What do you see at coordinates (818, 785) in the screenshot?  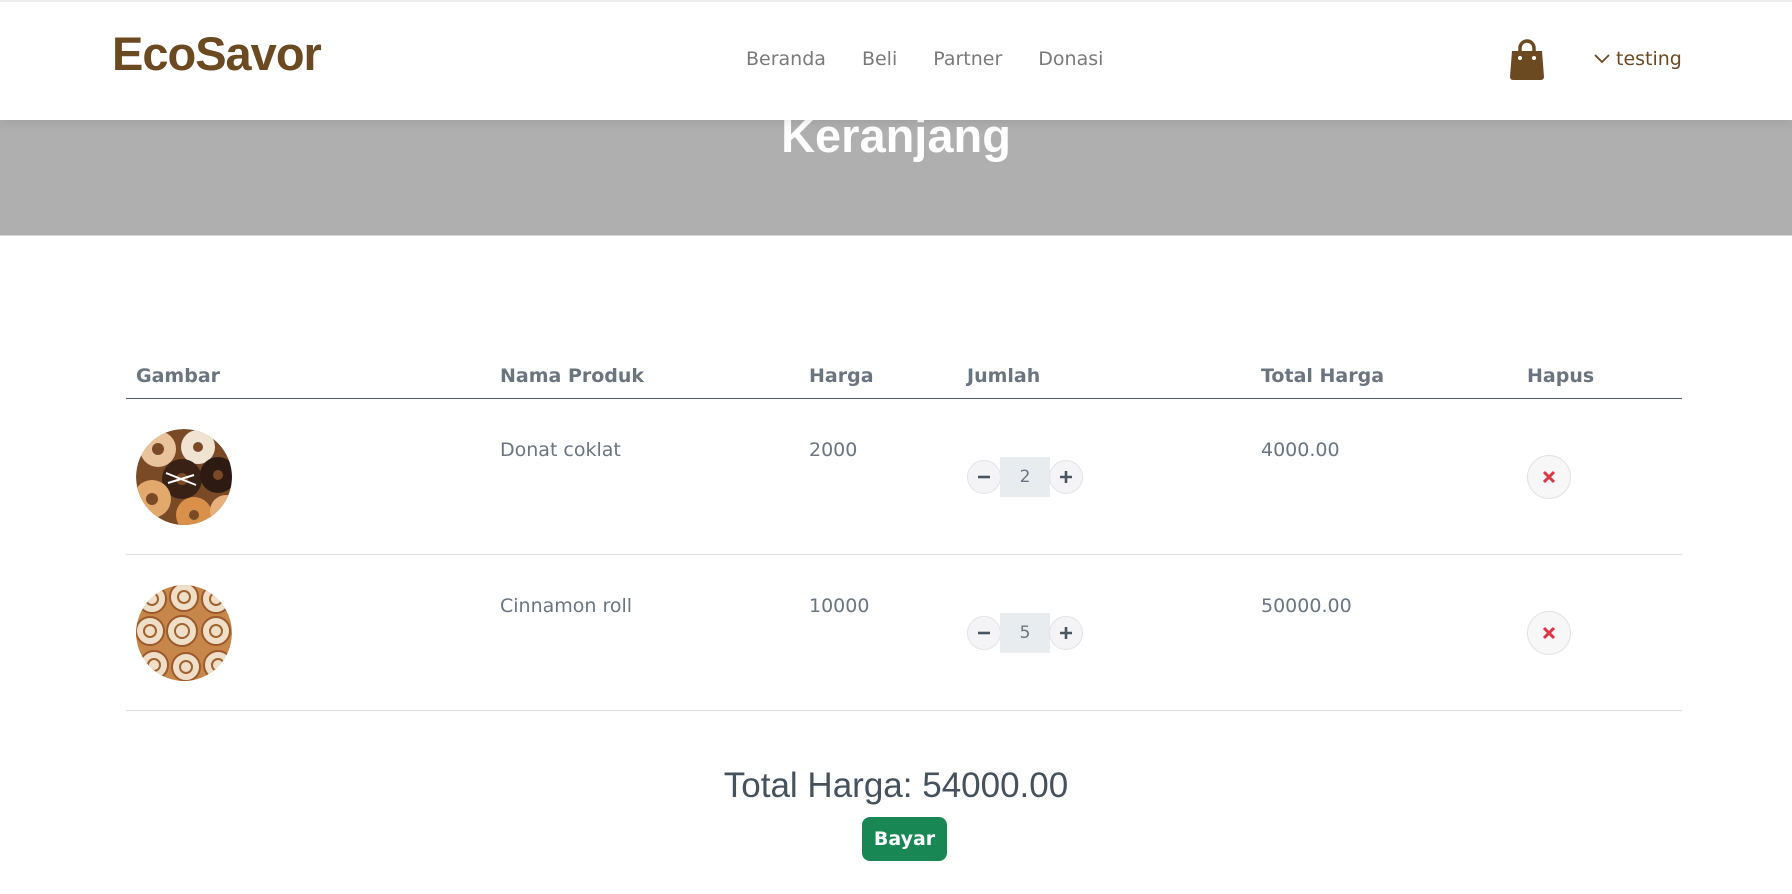 I see `total-label: Total Harga:` at bounding box center [818, 785].